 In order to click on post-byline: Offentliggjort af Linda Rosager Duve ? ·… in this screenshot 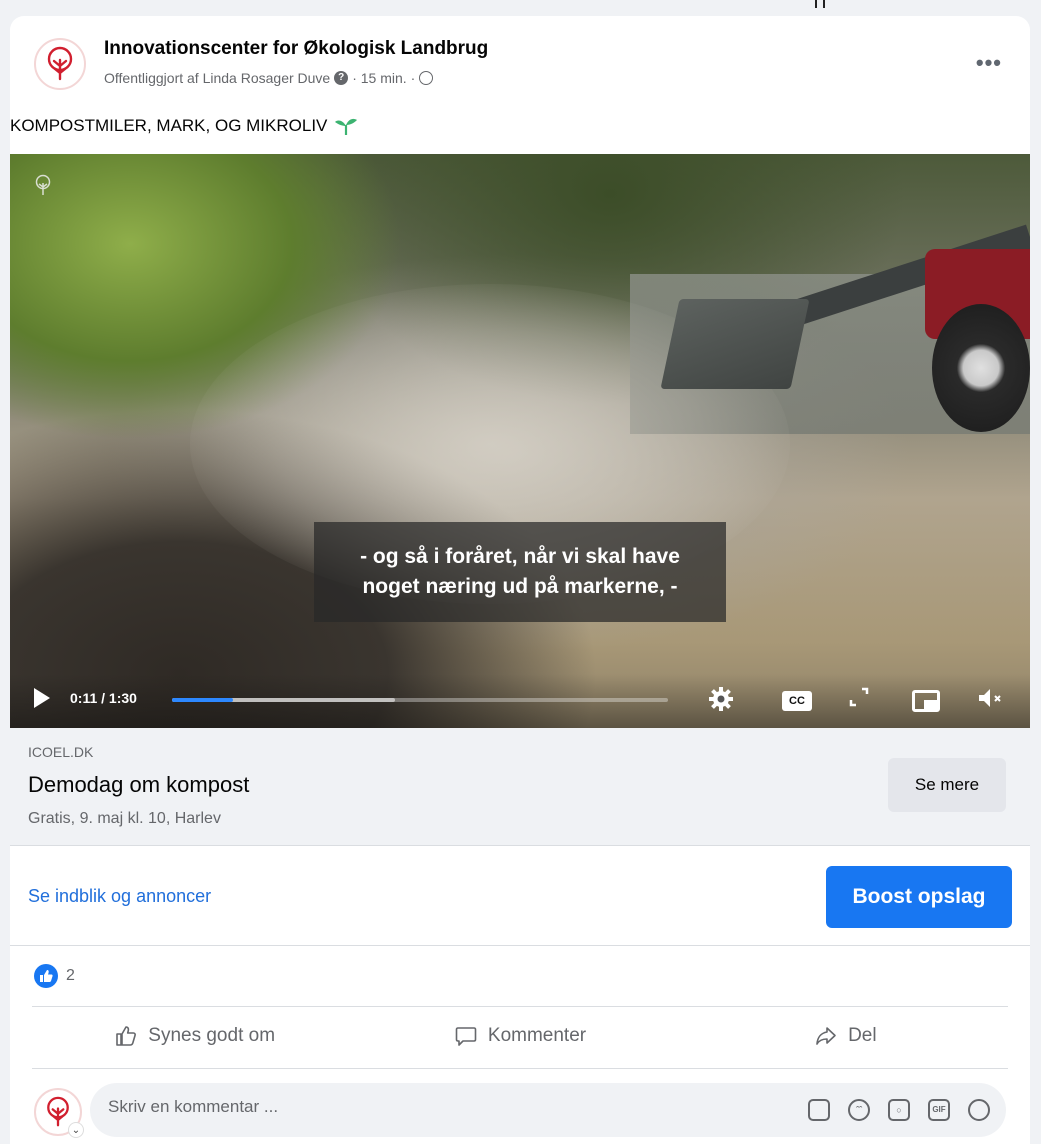, I will do `click(269, 78)`.